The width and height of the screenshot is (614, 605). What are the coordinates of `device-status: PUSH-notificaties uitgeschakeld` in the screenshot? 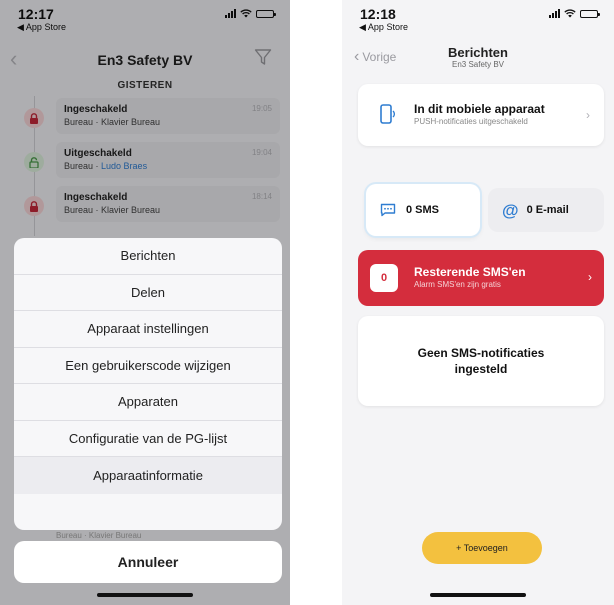 It's located at (471, 121).